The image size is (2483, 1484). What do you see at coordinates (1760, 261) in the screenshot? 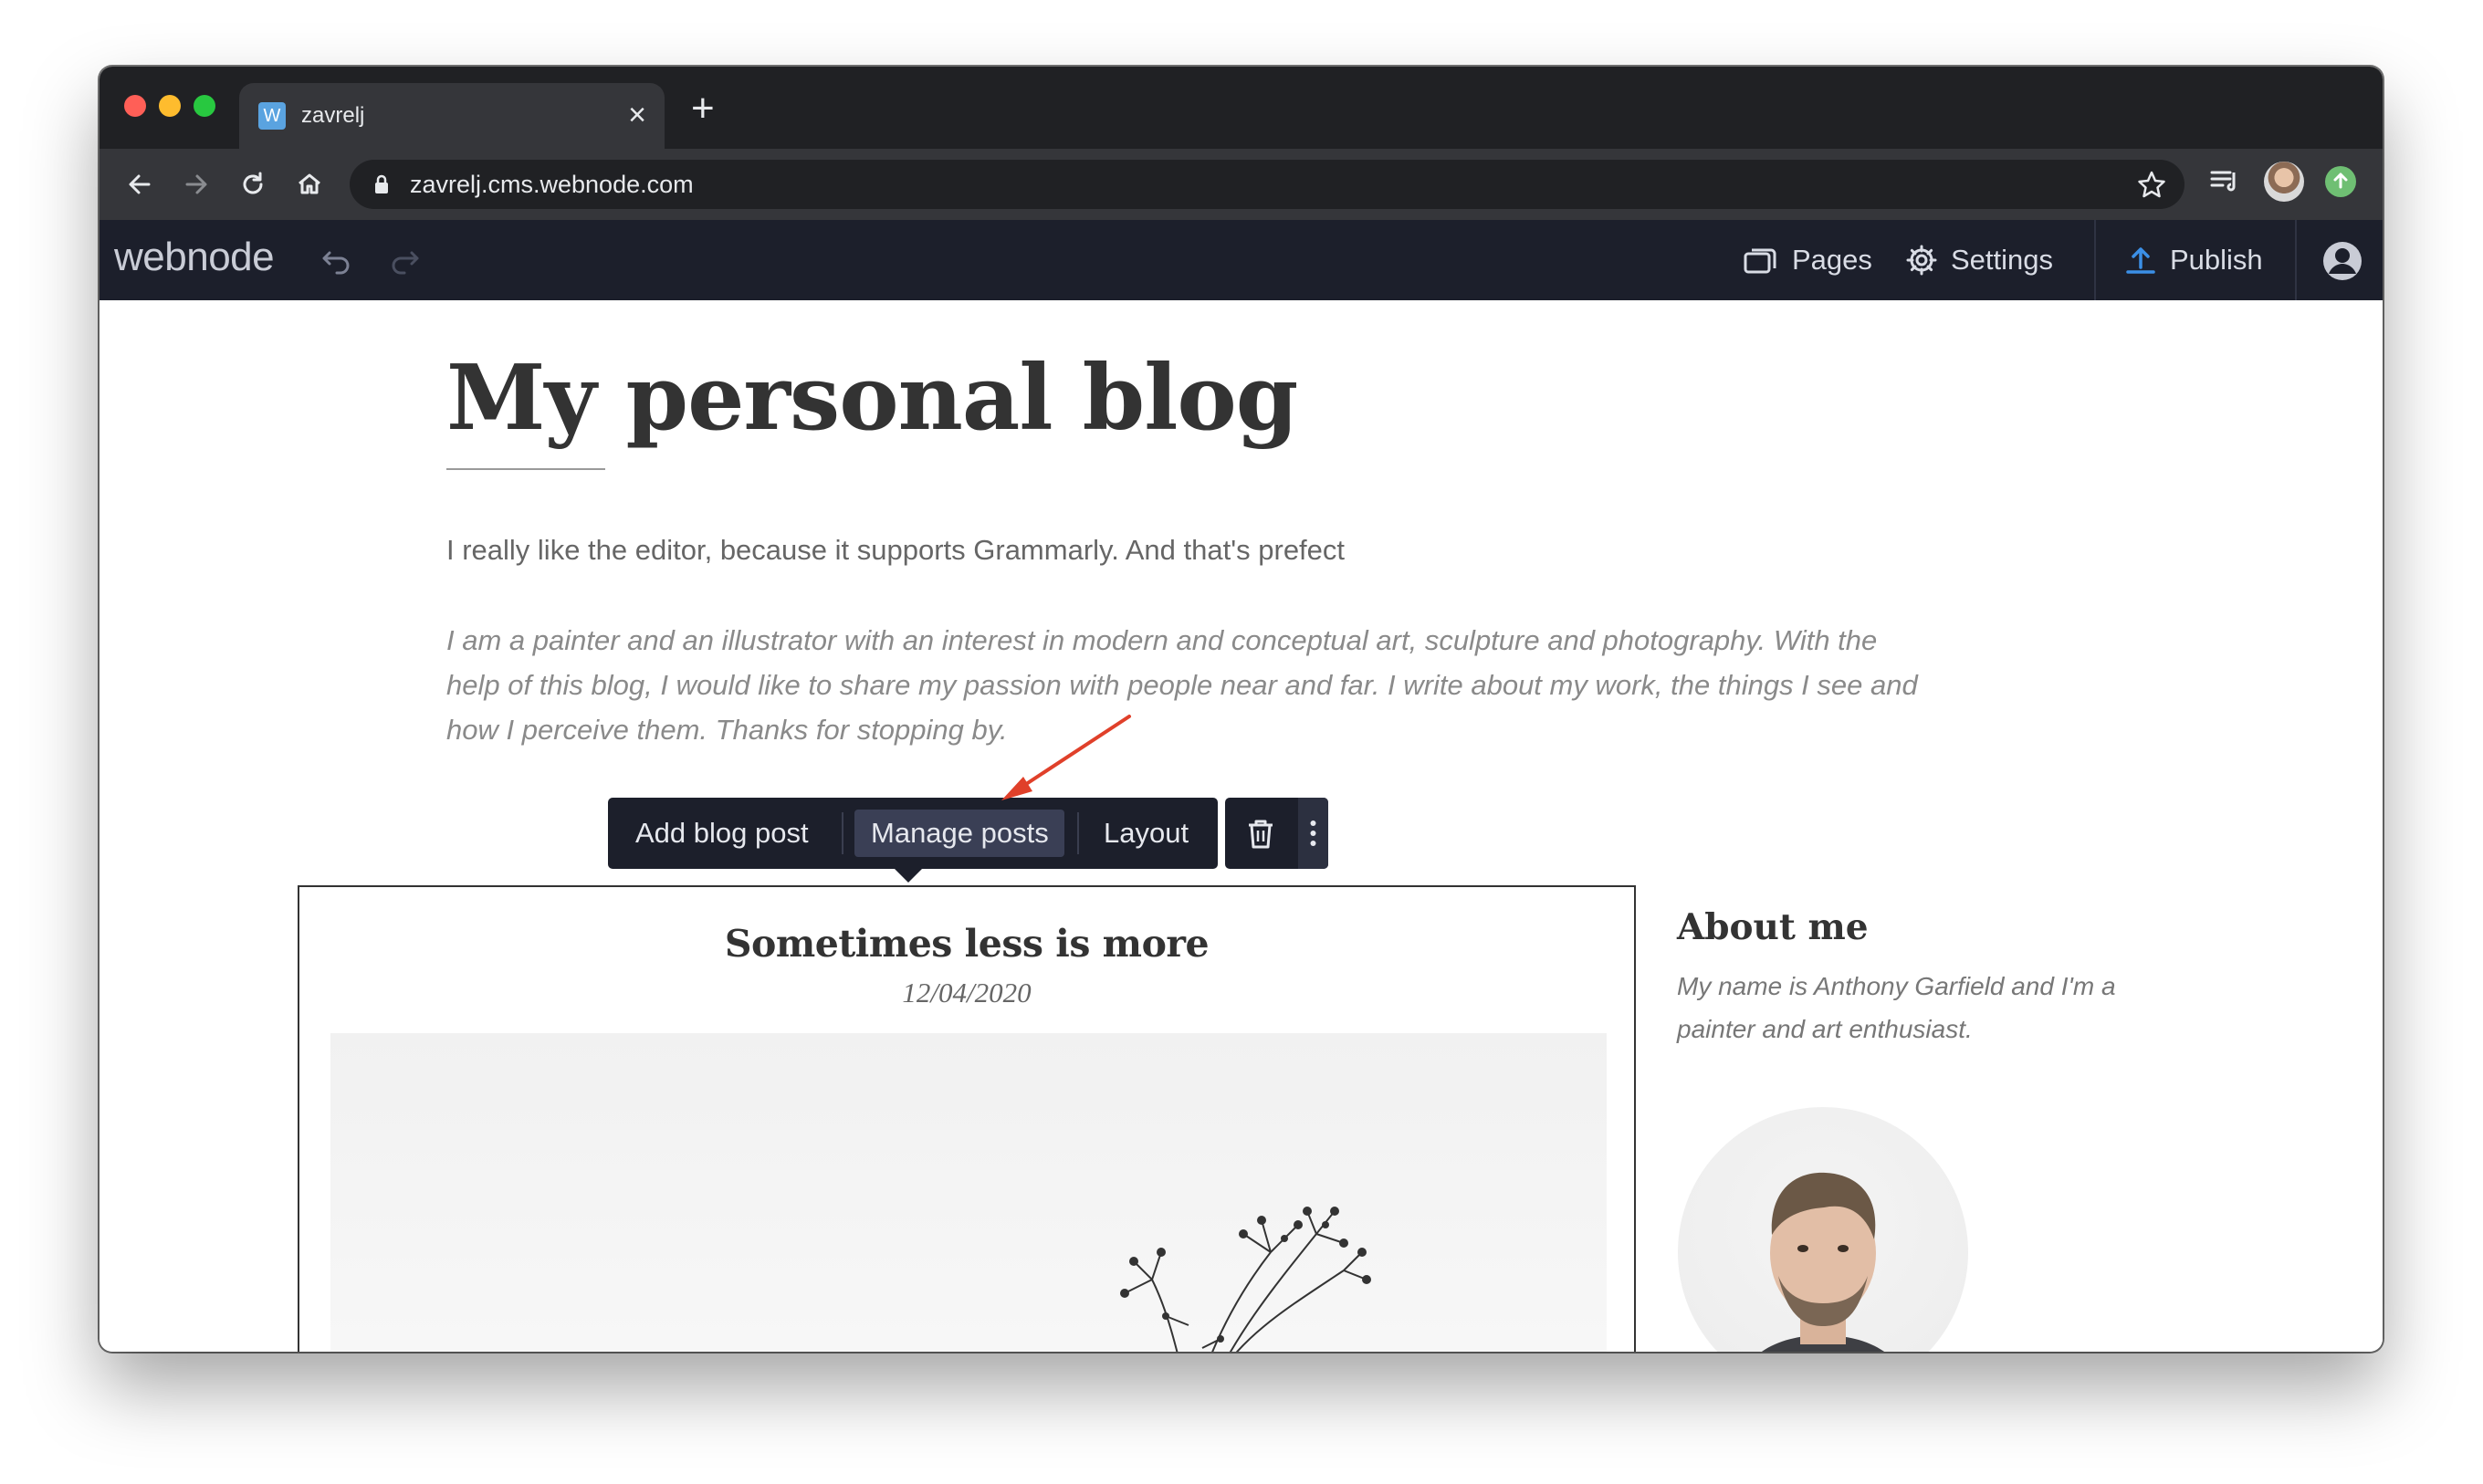
I see `pages-icon` at bounding box center [1760, 261].